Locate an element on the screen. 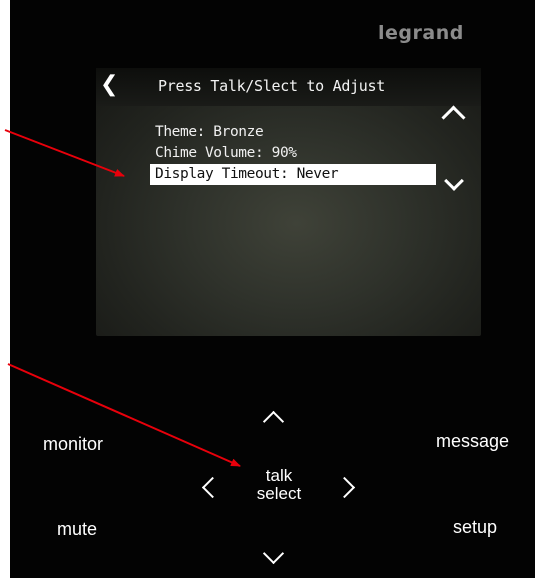 This screenshot has height=578, width=535. setting-display-timeout: Display Timeout: Never is located at coordinates (293, 174).